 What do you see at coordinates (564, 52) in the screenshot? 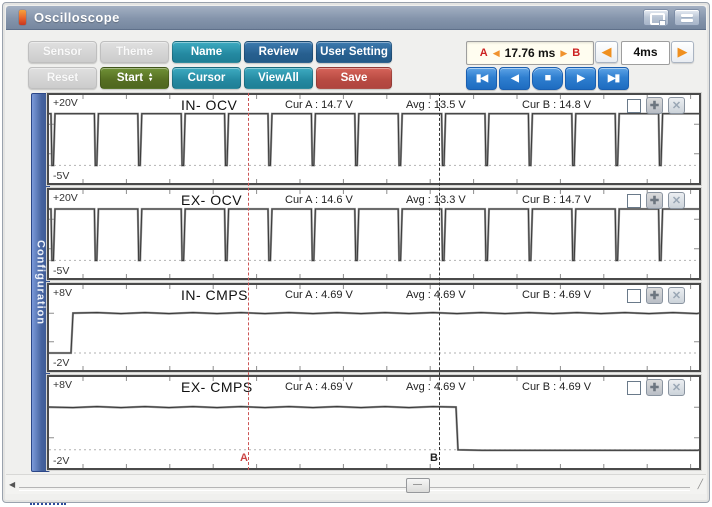
I see `cursor-b-arrow-icon: ▶` at bounding box center [564, 52].